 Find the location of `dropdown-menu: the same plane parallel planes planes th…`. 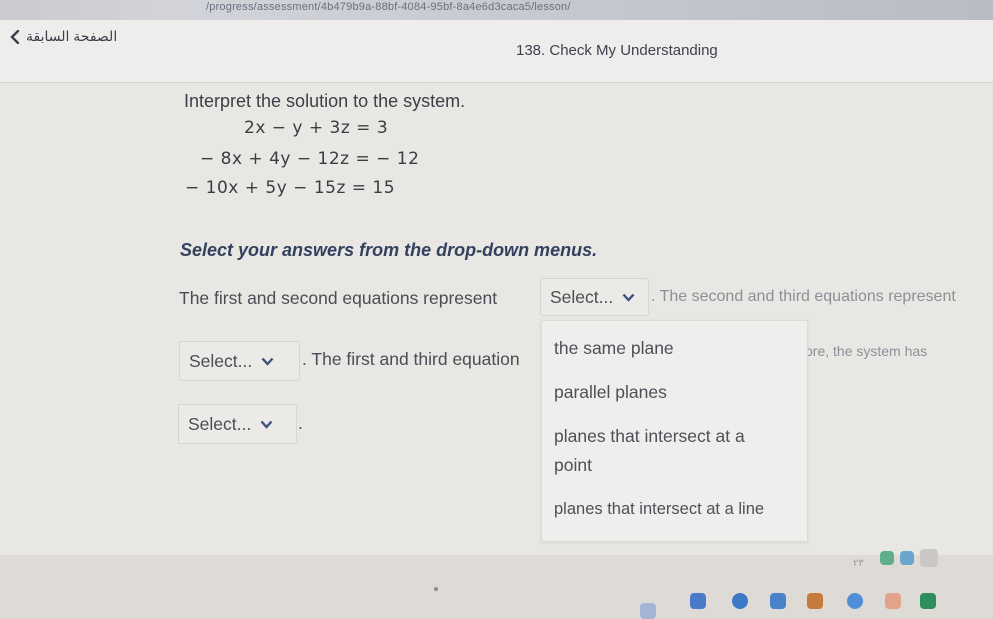

dropdown-menu: the same plane parallel planes planes th… is located at coordinates (674, 431).